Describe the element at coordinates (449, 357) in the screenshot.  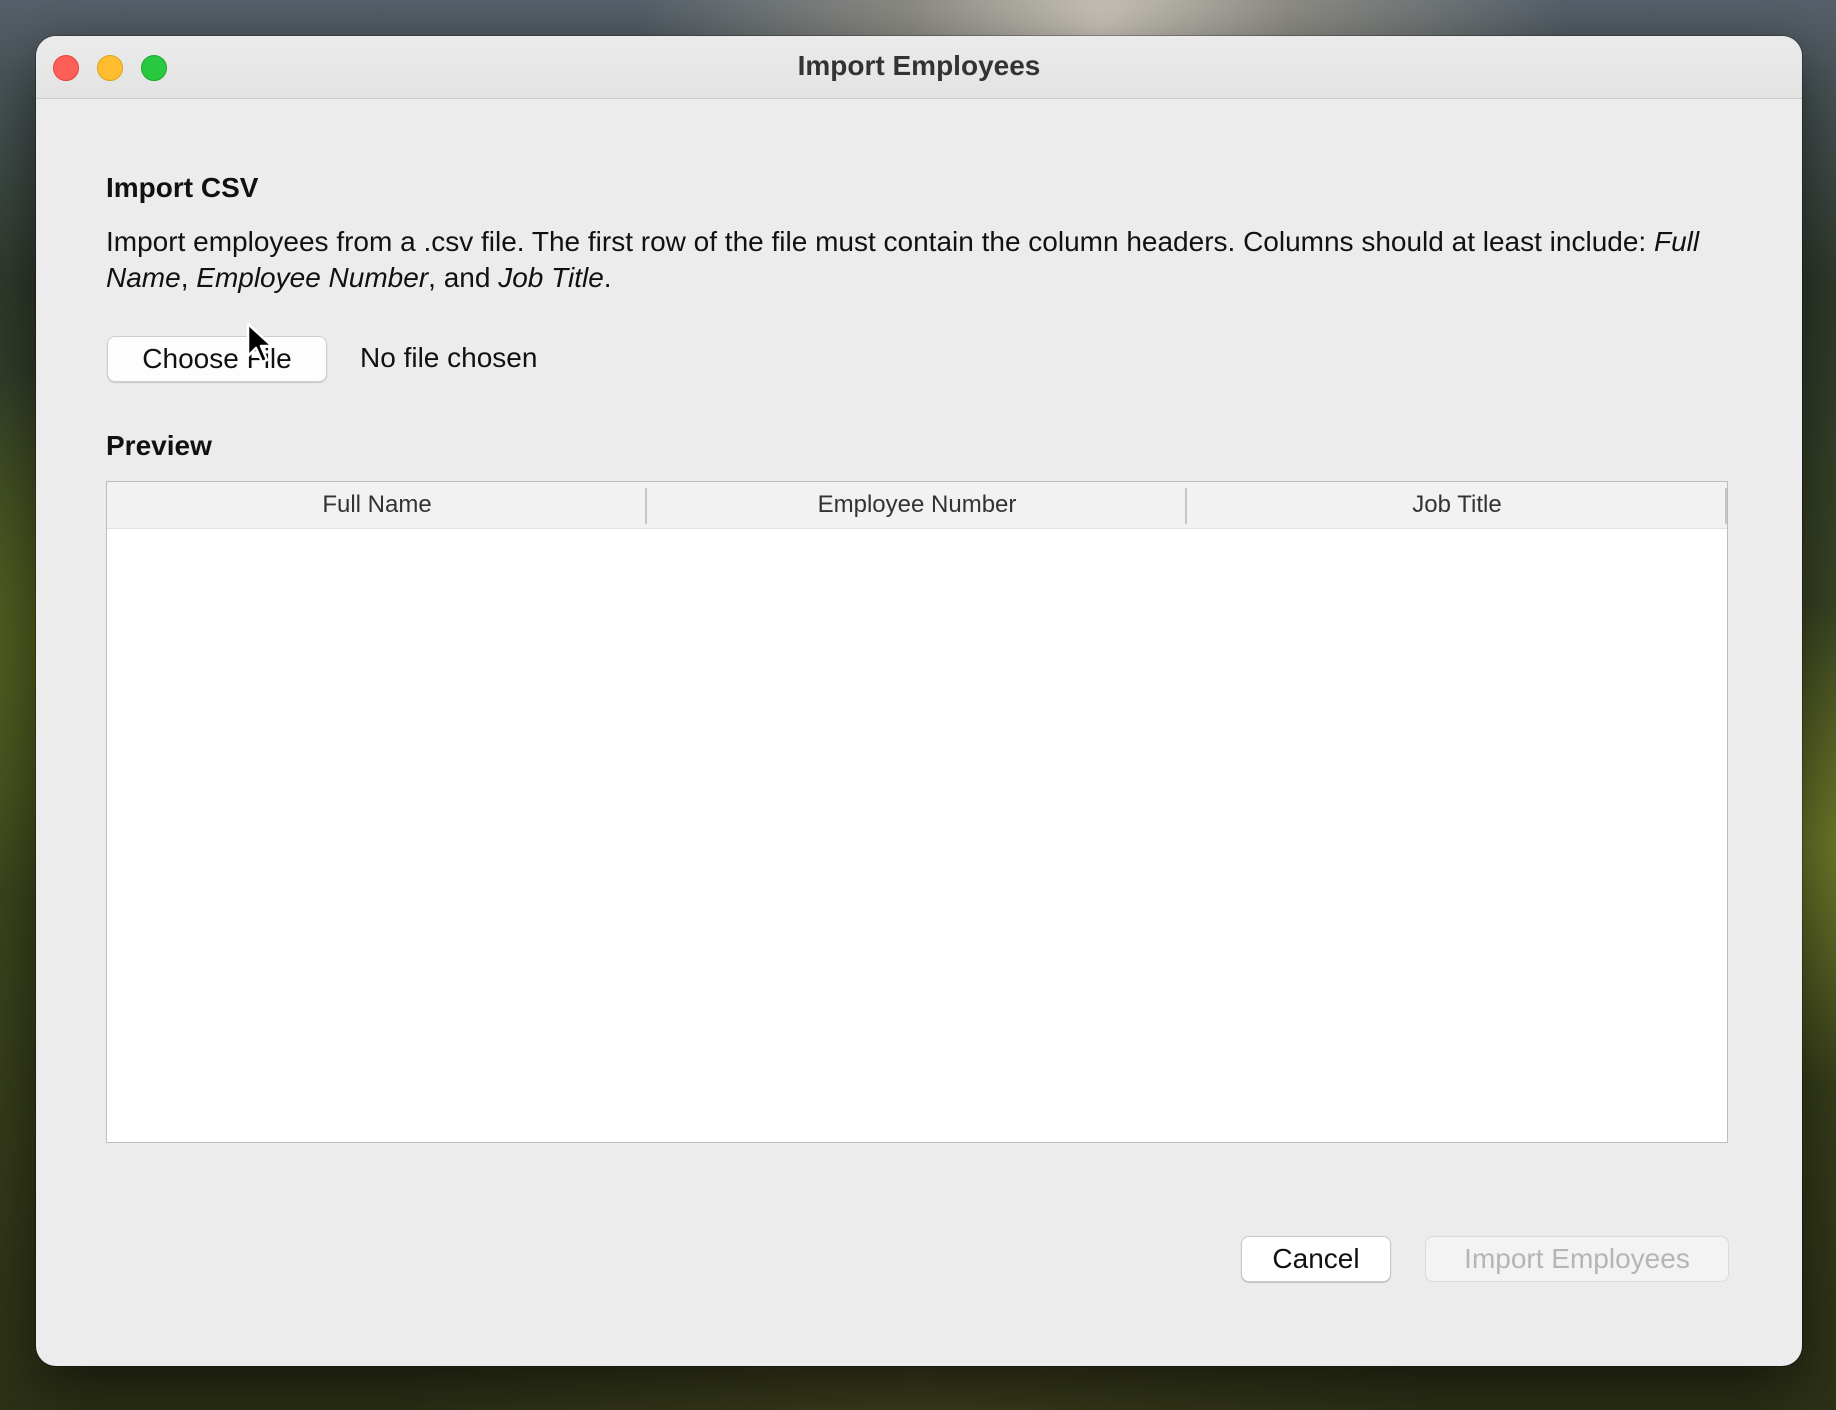
I see `file-status-text: No file chosen` at that location.